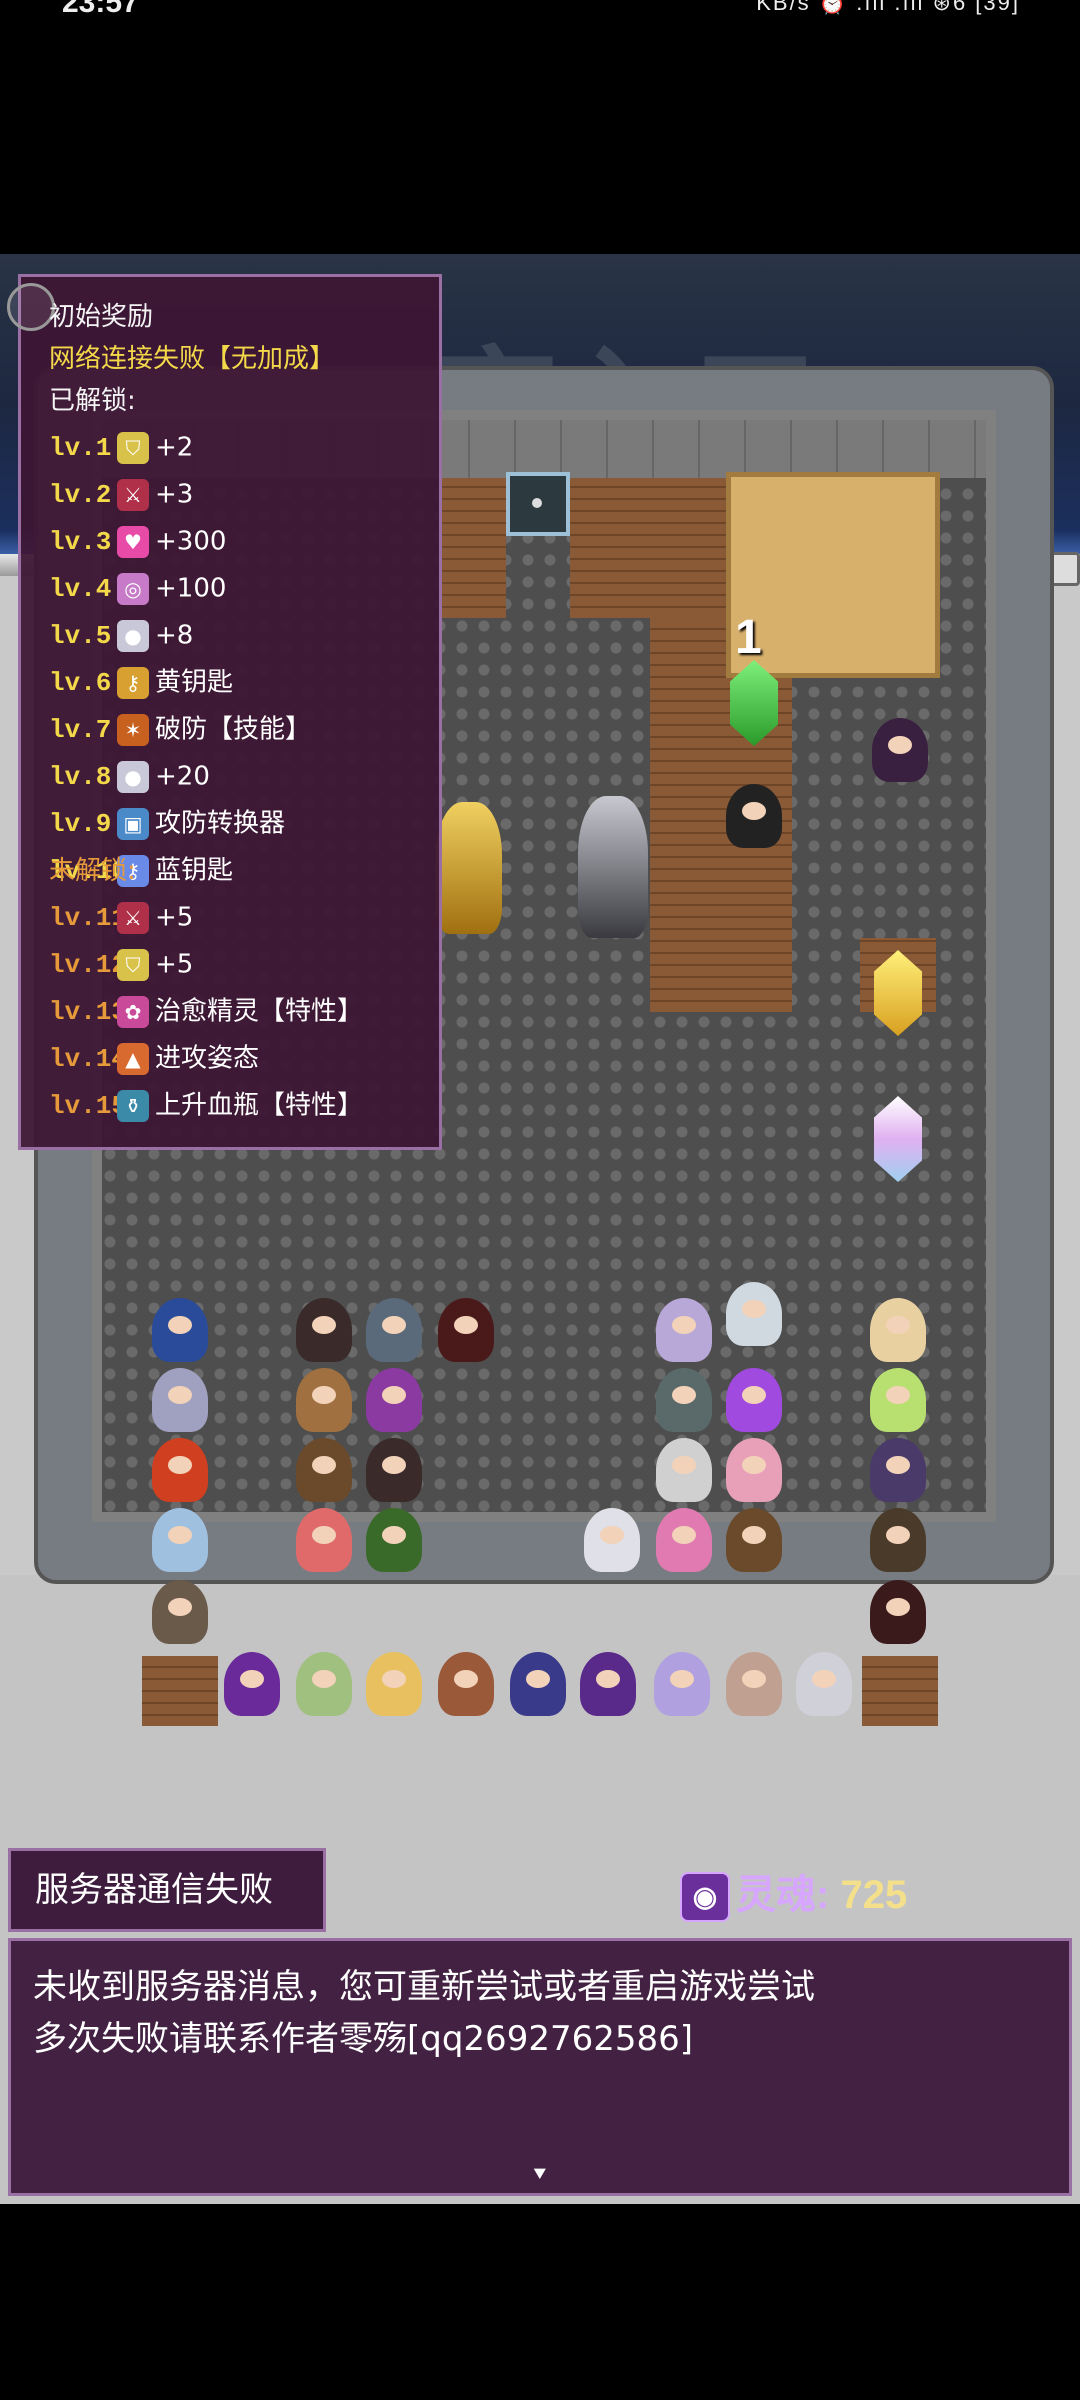 The width and height of the screenshot is (1080, 2400). Describe the element at coordinates (220, 823) in the screenshot. I see `reward-text: 攻防转换器` at that location.